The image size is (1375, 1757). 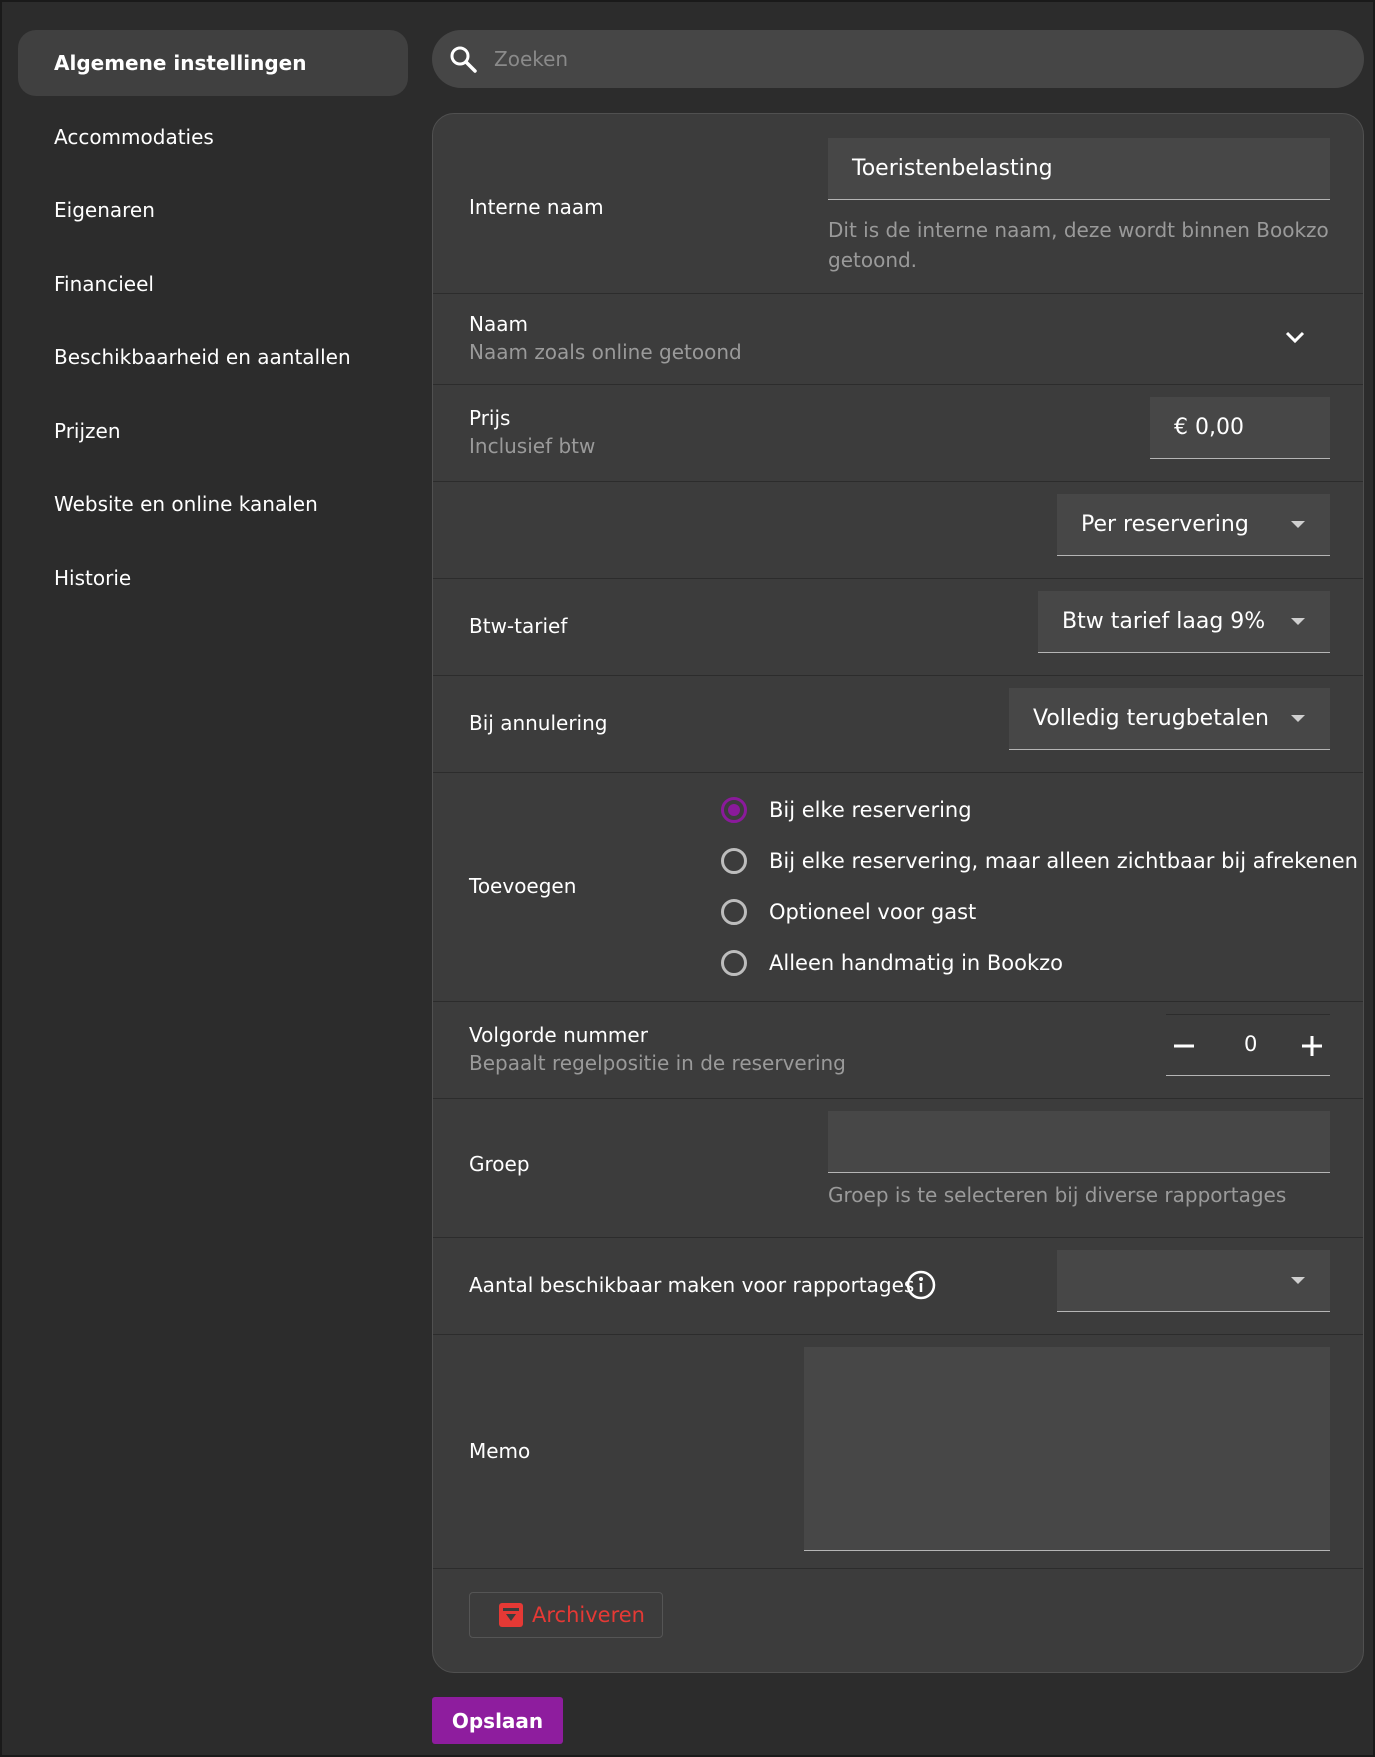 What do you see at coordinates (558, 1035) in the screenshot?
I see `order-label: Volgorde nummer` at bounding box center [558, 1035].